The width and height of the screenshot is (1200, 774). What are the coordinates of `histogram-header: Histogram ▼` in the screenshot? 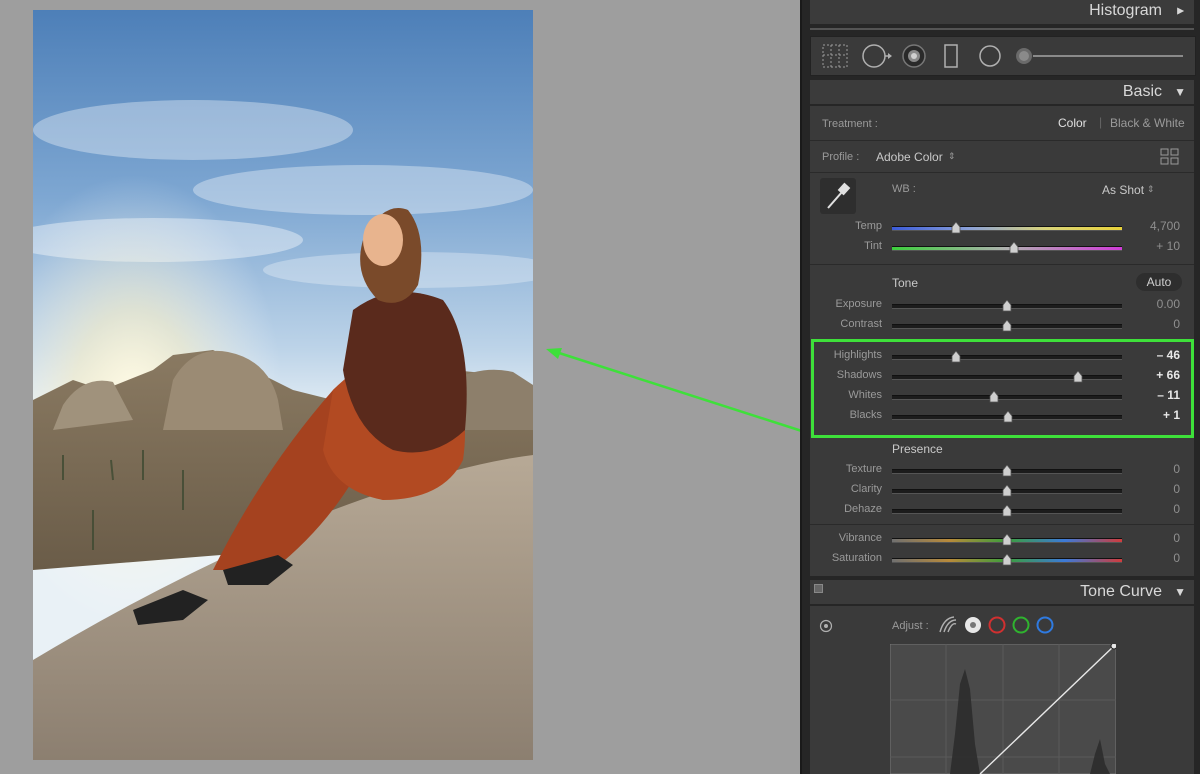 It's located at (1002, 12).